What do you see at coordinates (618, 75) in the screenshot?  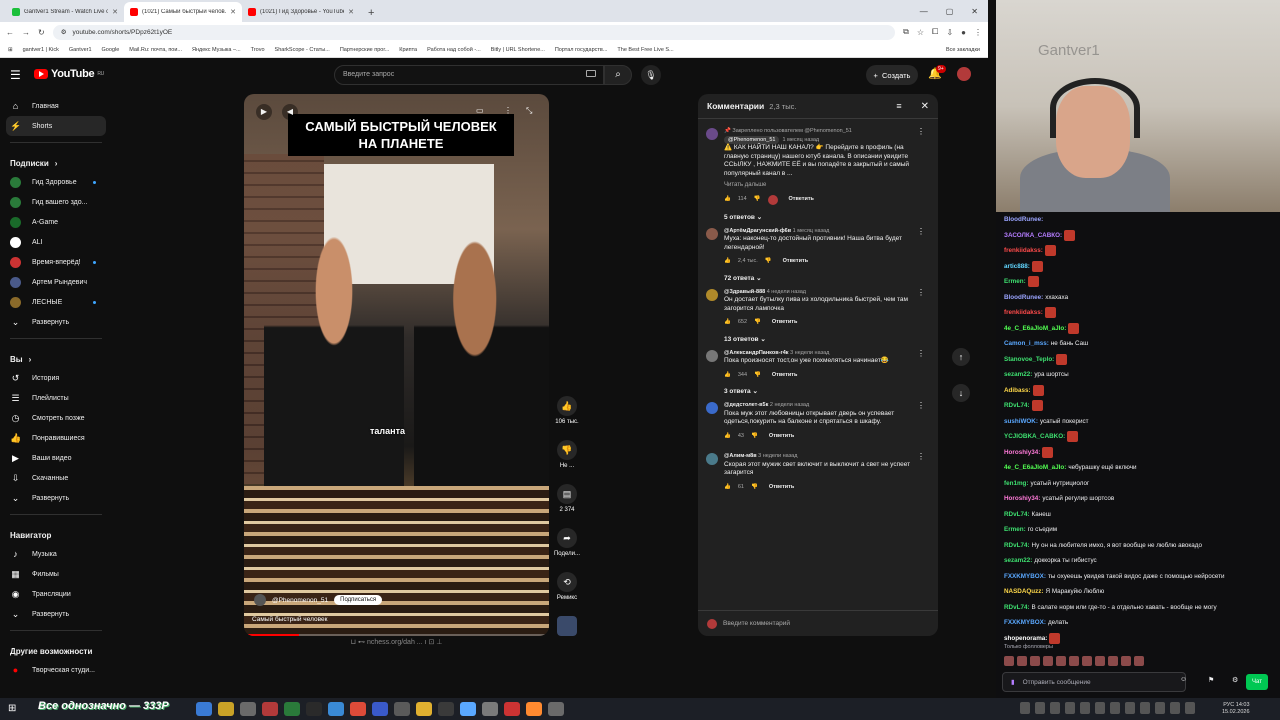 I see `search-button: ⌕` at bounding box center [618, 75].